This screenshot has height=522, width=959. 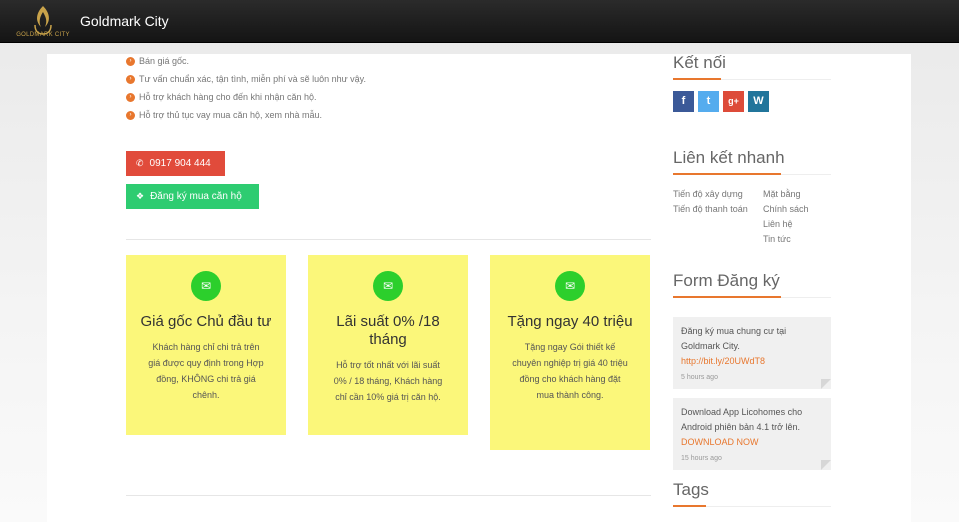 I want to click on notice-link: DOWNLOAD NOW, so click(x=752, y=442).